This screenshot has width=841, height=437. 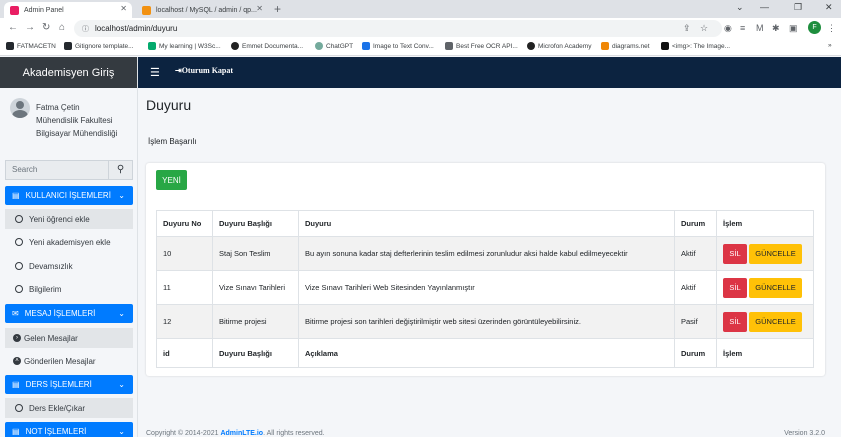 I want to click on new-announcement-button: YENİ, so click(x=171, y=180).